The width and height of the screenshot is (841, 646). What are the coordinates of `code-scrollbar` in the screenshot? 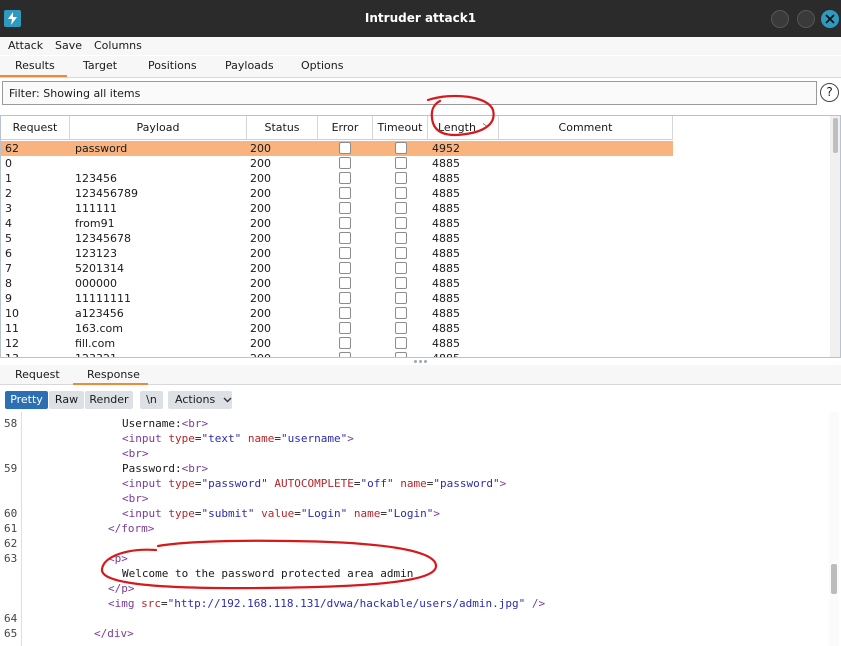 It's located at (834, 529).